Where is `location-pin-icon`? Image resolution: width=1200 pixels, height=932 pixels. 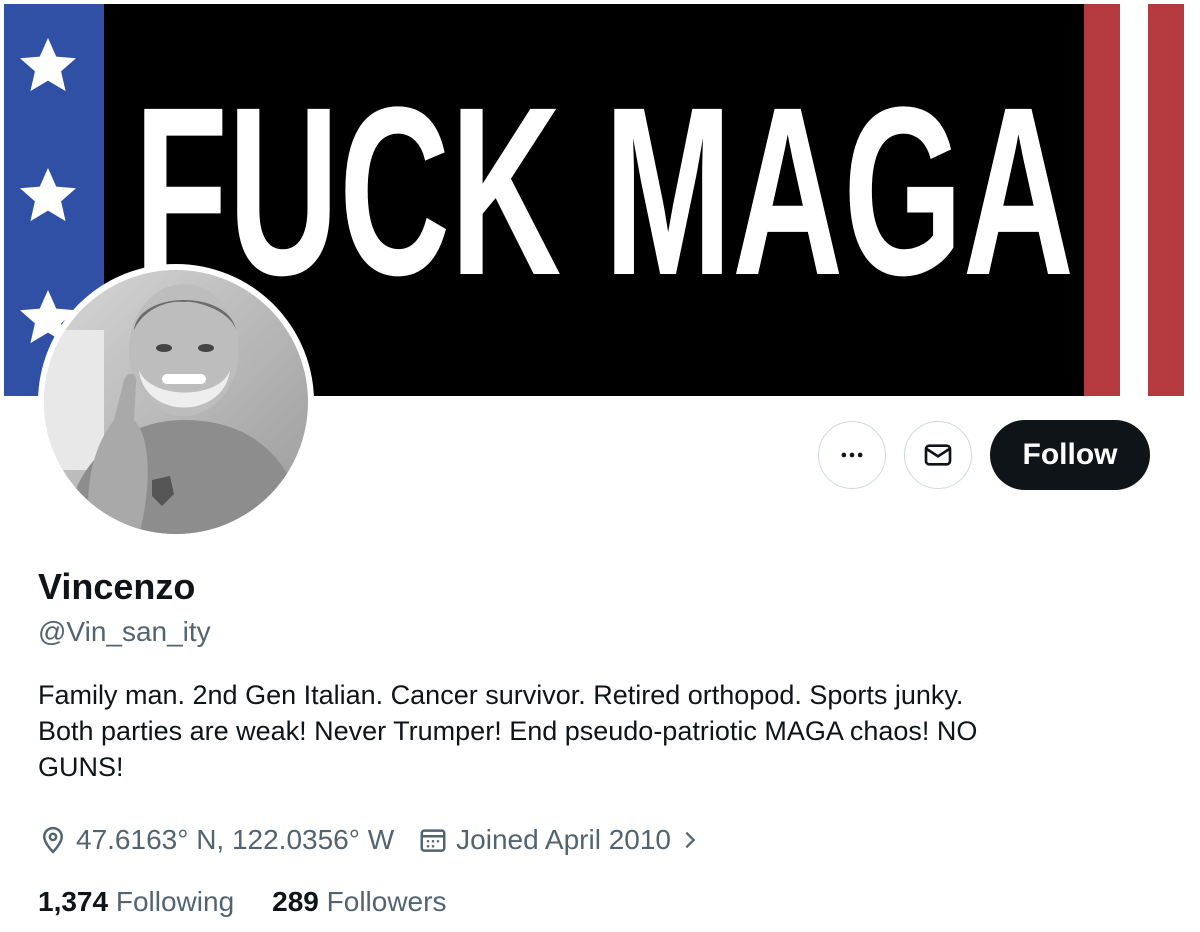 location-pin-icon is located at coordinates (53, 840).